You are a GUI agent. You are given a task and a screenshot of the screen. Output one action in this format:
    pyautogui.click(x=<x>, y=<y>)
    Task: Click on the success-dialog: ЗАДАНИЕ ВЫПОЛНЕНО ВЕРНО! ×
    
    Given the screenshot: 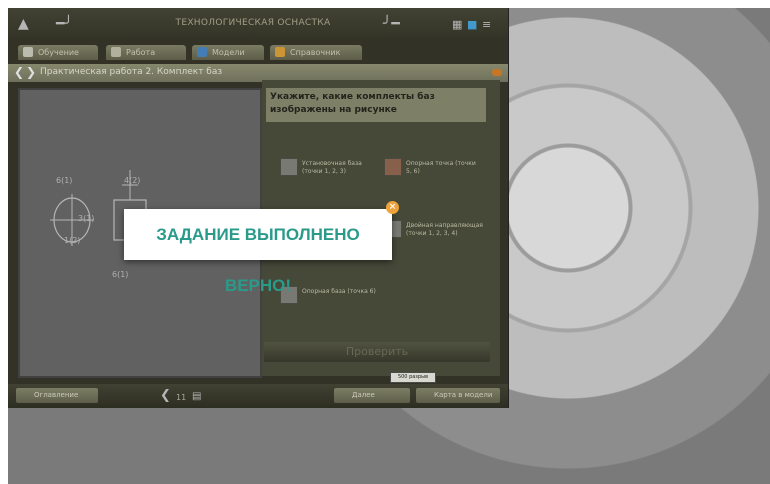 What is the action you would take?
    pyautogui.click(x=261, y=248)
    